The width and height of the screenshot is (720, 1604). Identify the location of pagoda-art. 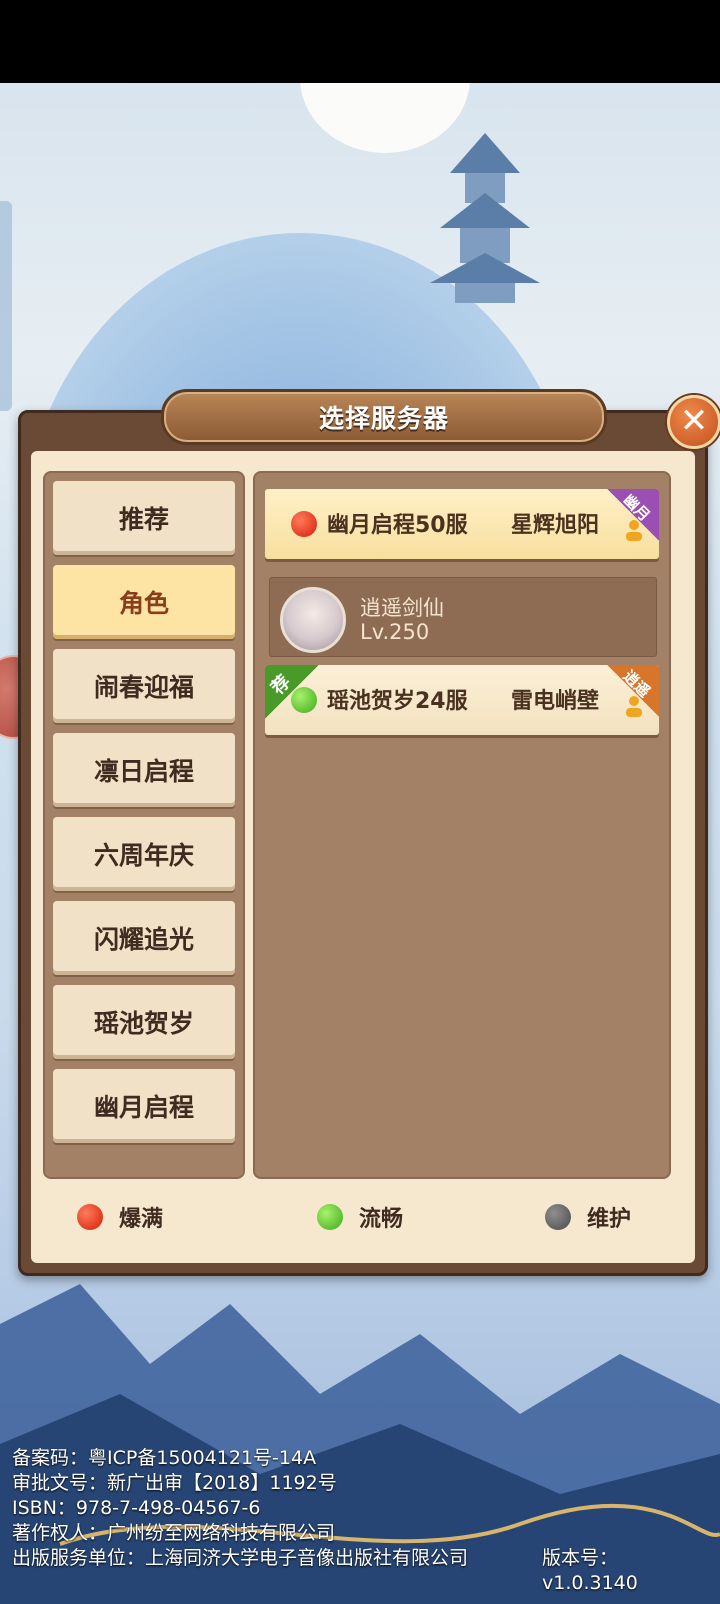
(485, 218).